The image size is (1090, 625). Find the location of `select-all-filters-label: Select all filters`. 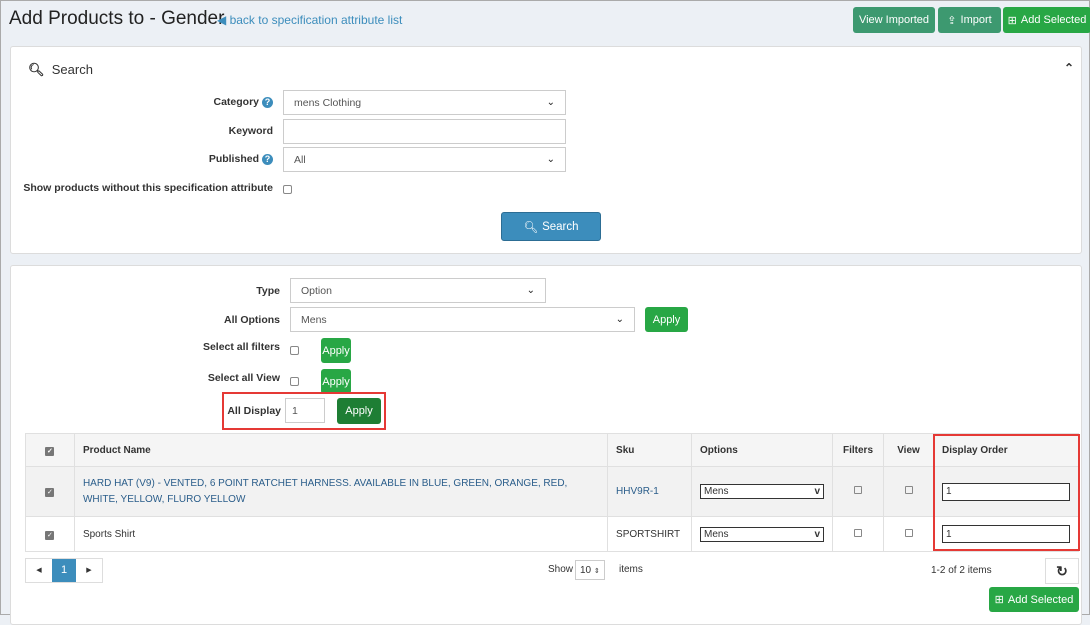

select-all-filters-label: Select all filters is located at coordinates (241, 347).